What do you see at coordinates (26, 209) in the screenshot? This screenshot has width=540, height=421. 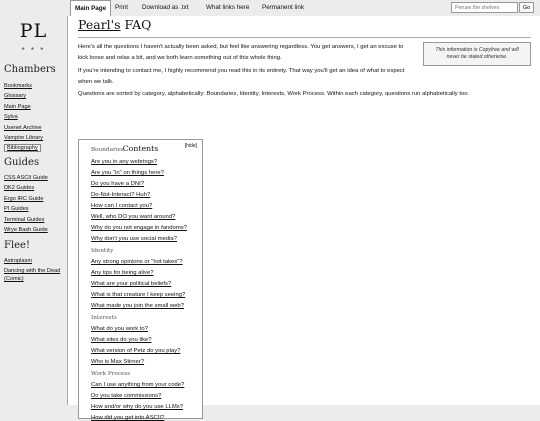 I see `sidebar-item-pi-guides: PI Guides` at bounding box center [26, 209].